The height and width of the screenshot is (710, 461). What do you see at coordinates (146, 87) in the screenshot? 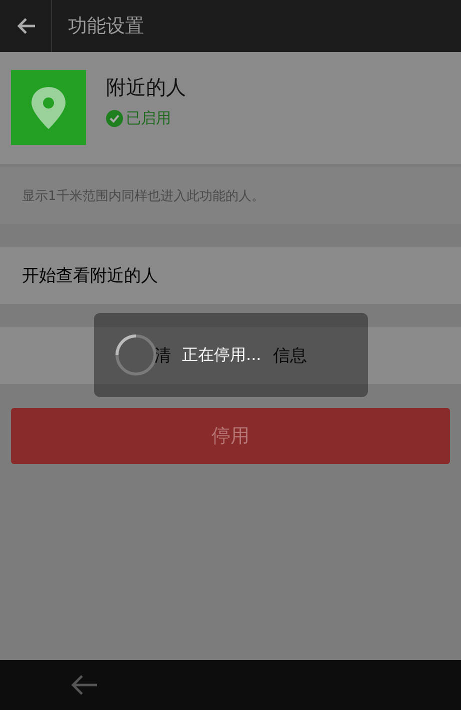
I see `feature-name: 附近的人` at bounding box center [146, 87].